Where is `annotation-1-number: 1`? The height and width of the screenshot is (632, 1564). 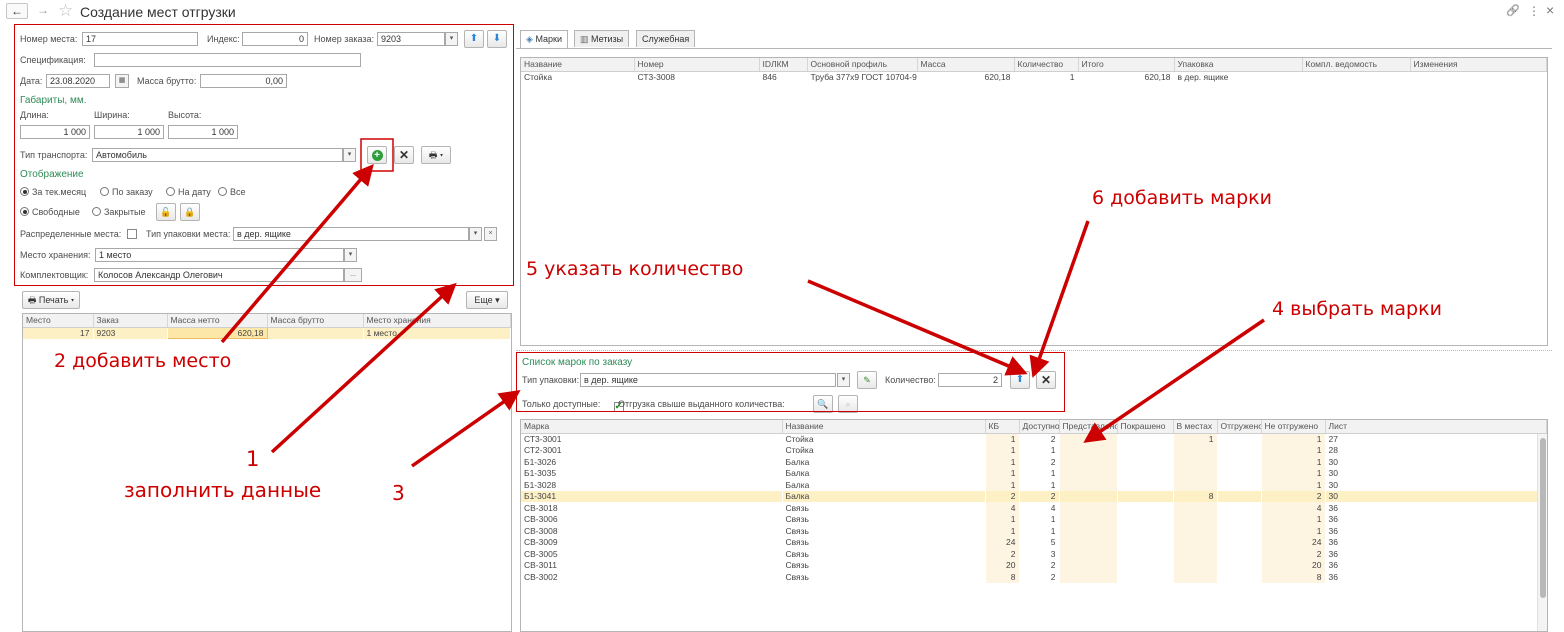
annotation-1-number: 1 is located at coordinates (253, 459).